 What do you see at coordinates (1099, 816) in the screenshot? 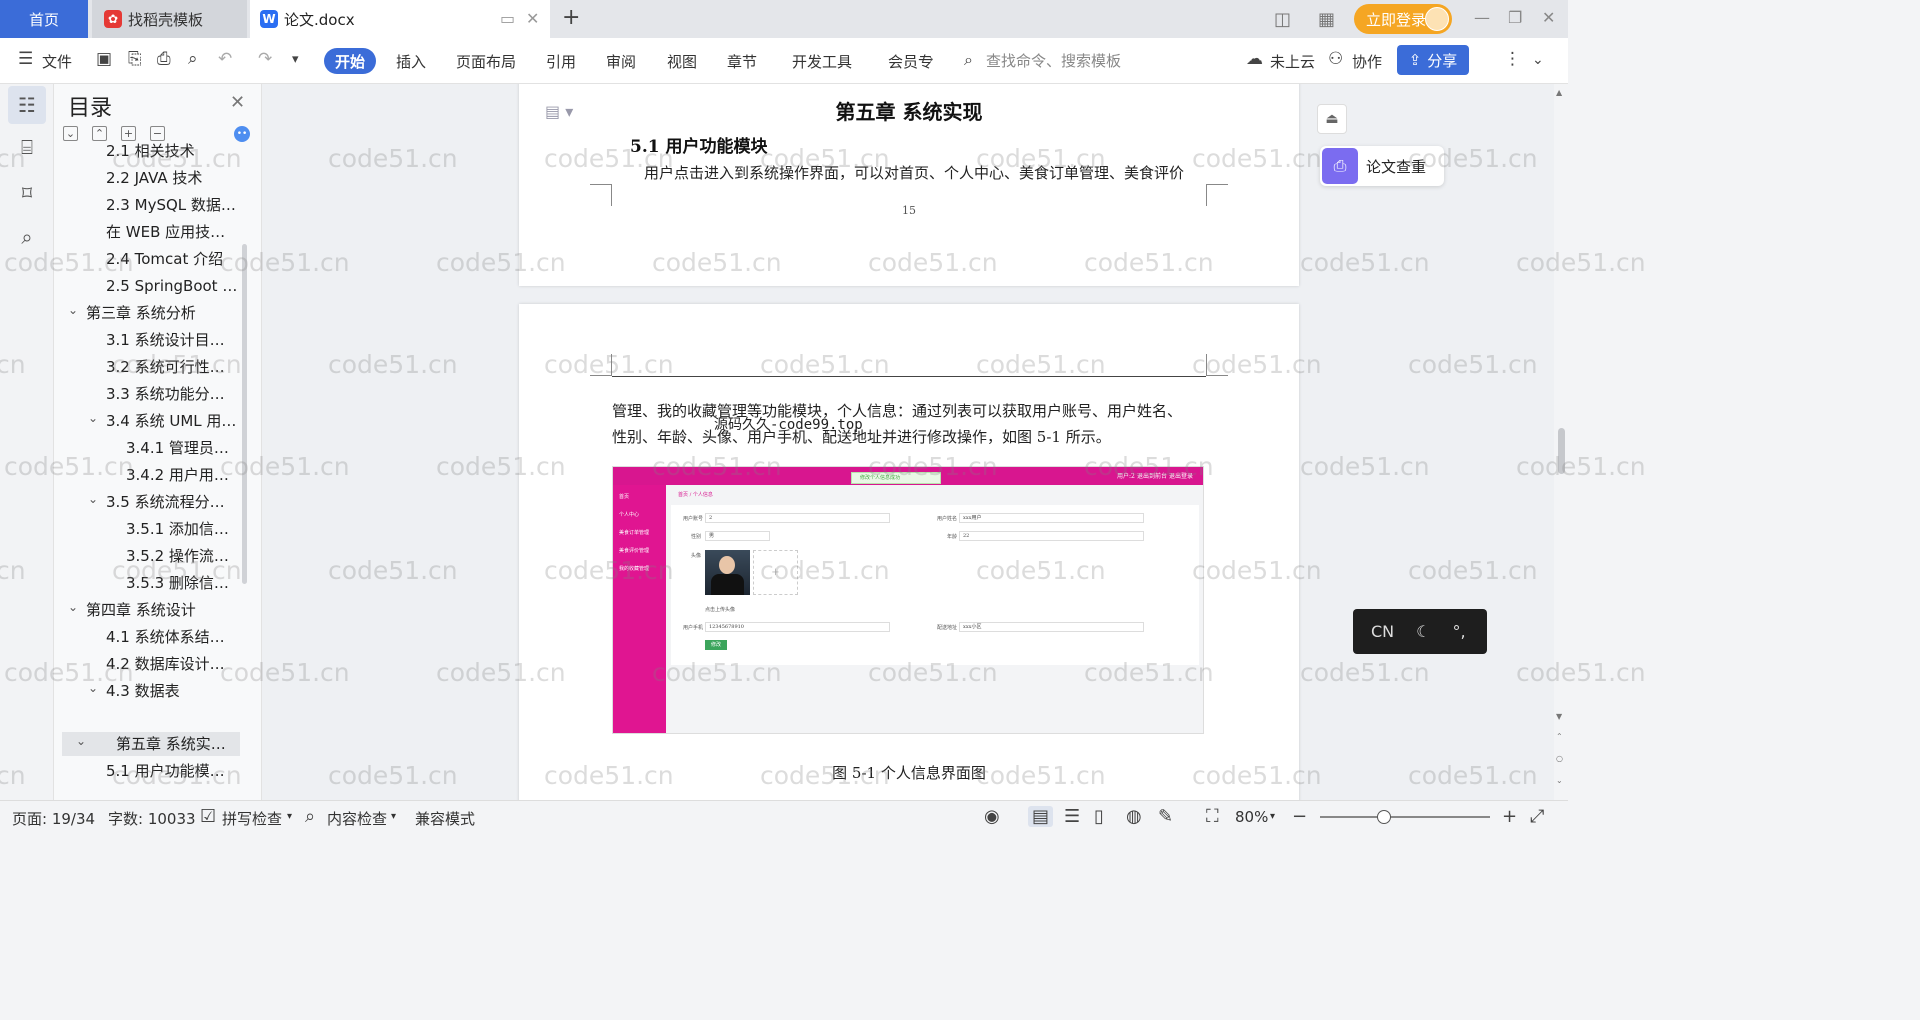
I see `read-view-icon: ▯` at bounding box center [1099, 816].